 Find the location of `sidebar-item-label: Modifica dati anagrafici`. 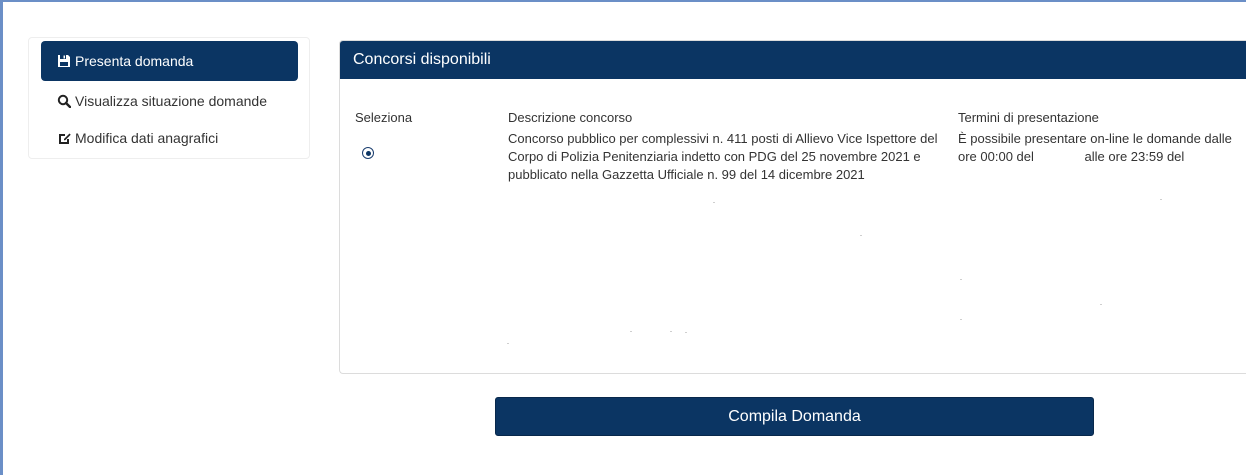

sidebar-item-label: Modifica dati anagrafici is located at coordinates (147, 138).